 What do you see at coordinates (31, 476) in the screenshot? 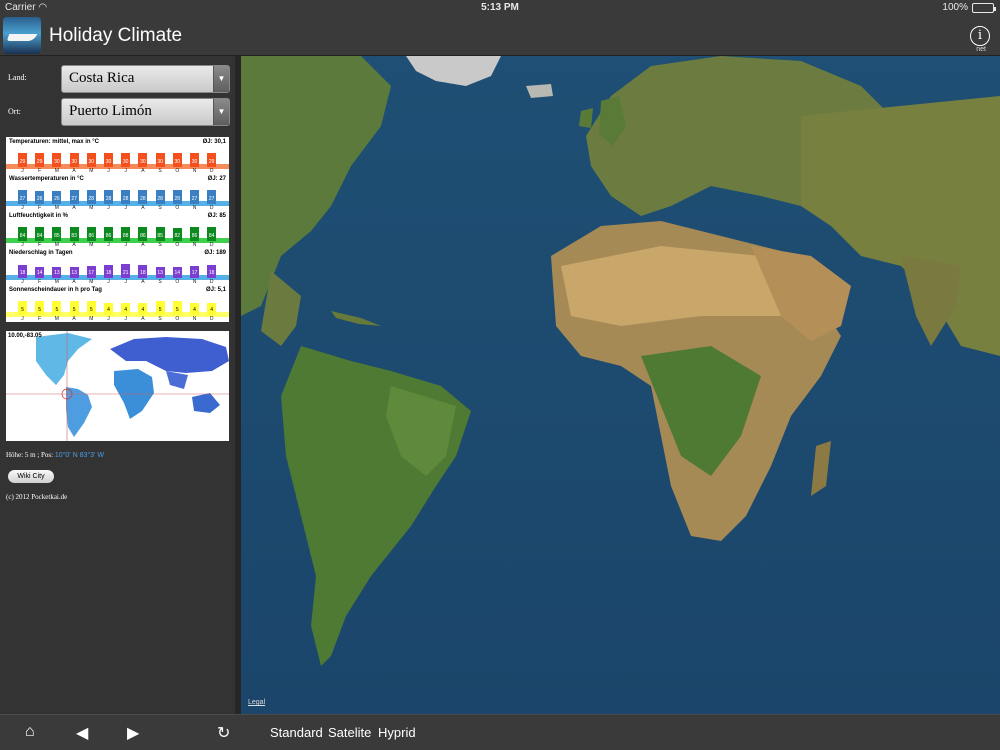
I see `wiki-city-button: Wiki City` at bounding box center [31, 476].